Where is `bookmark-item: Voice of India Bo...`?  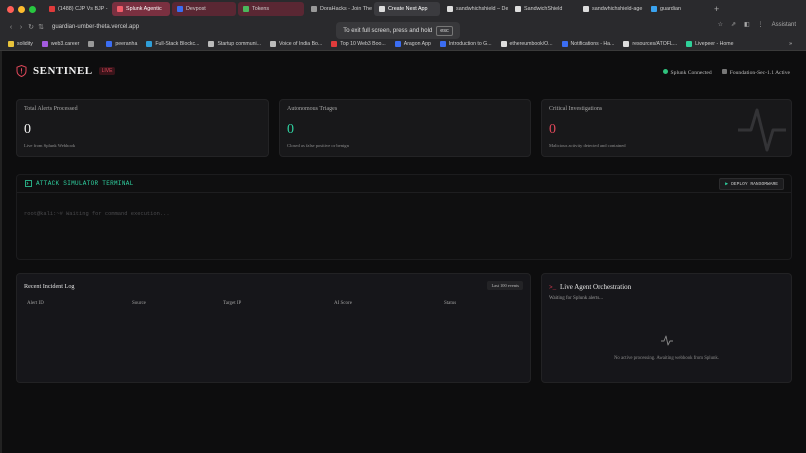 bookmark-item: Voice of India Bo... is located at coordinates (296, 43).